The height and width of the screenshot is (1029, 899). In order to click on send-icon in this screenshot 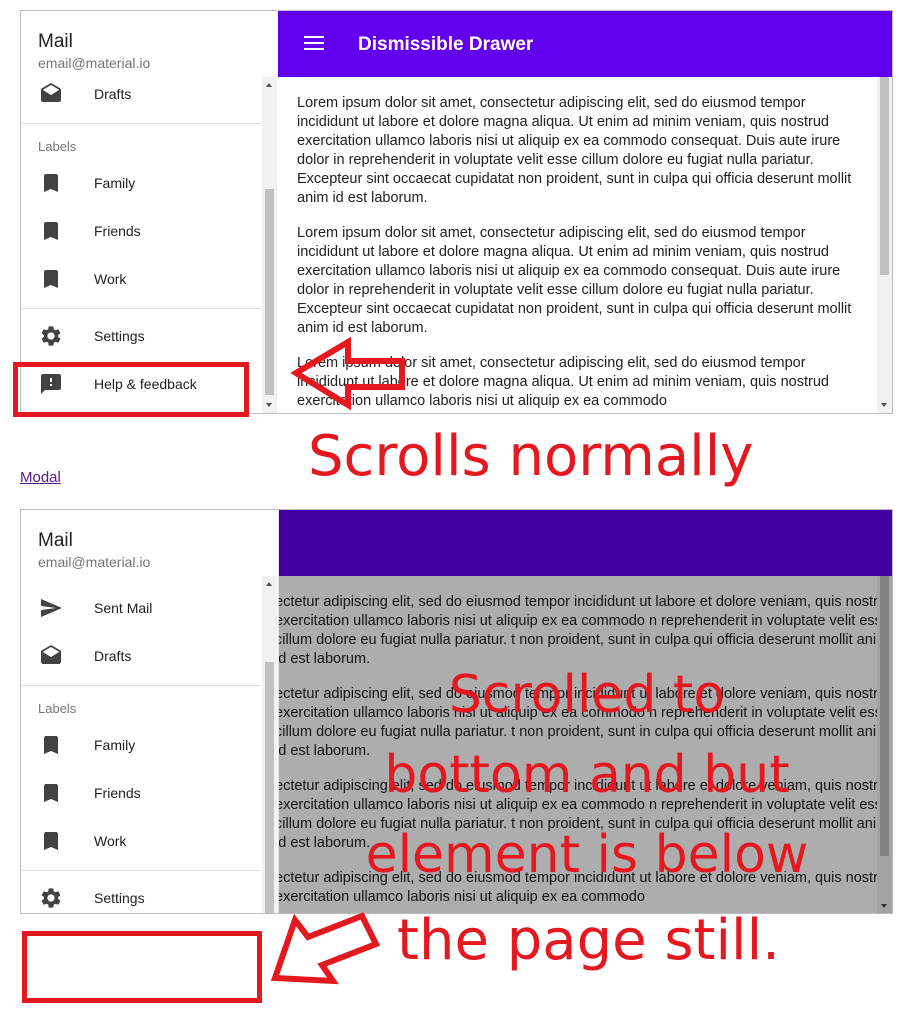, I will do `click(51, 608)`.